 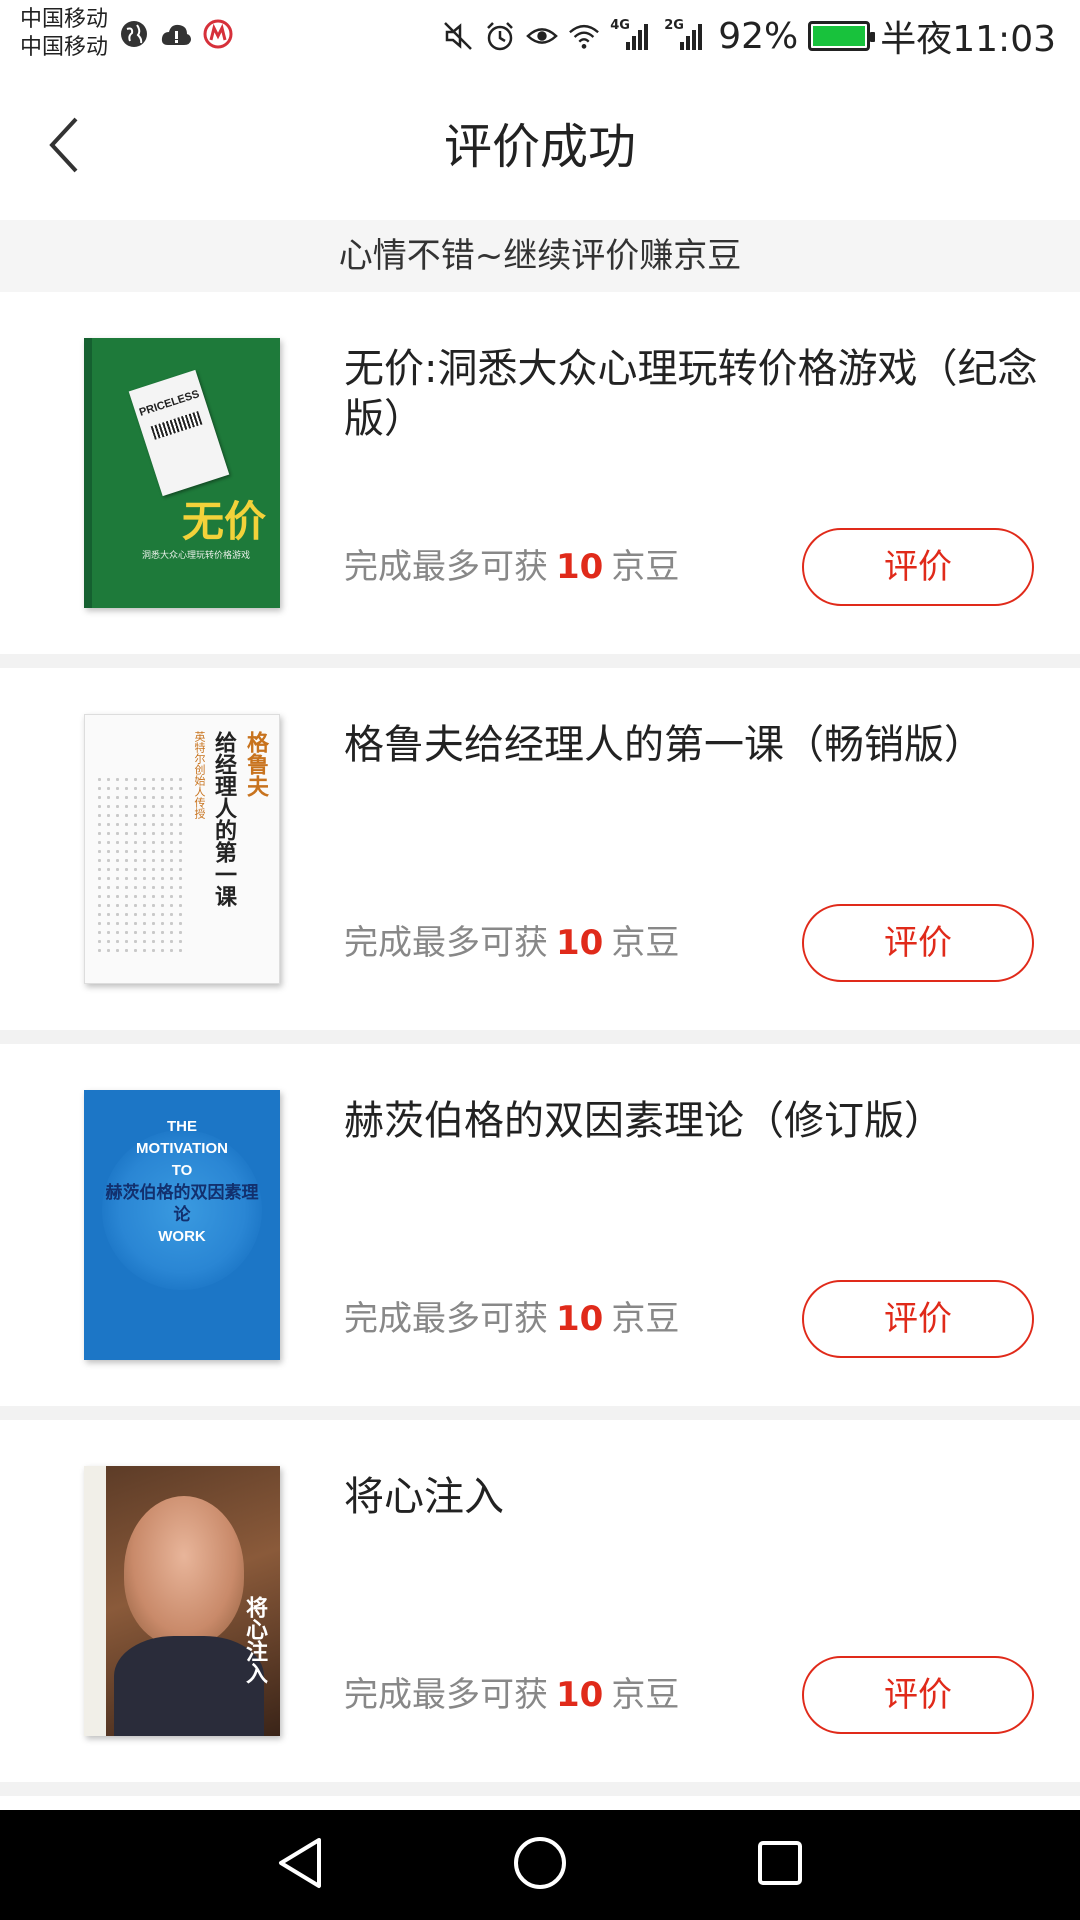 What do you see at coordinates (758, 36) in the screenshot?
I see `battery-percent: 92%` at bounding box center [758, 36].